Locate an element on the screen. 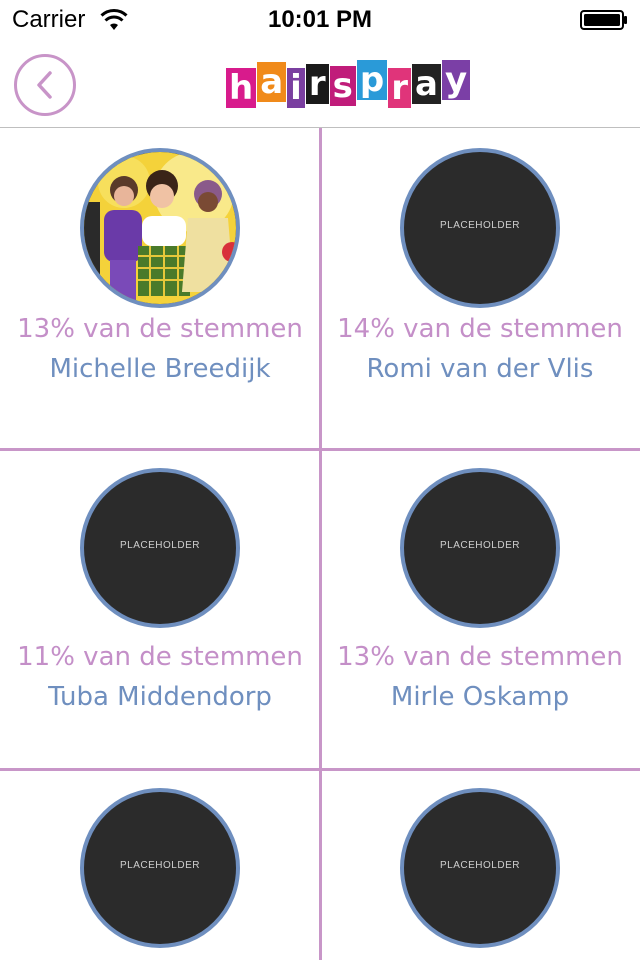  logo-letter: p is located at coordinates (372, 80).